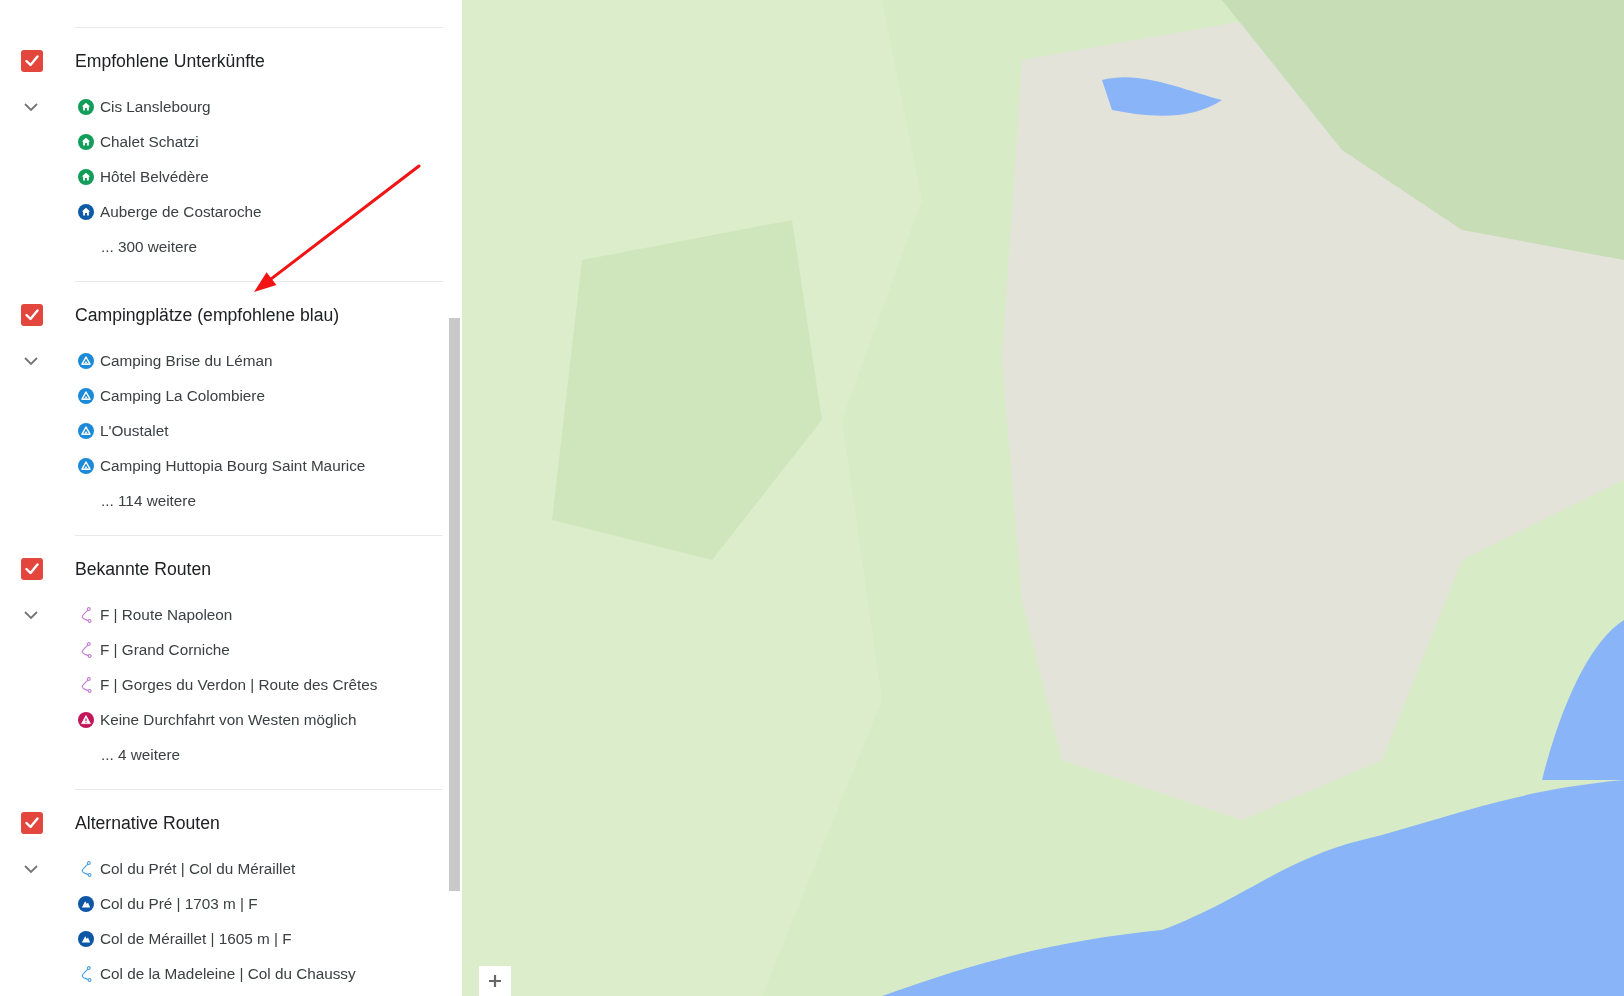  What do you see at coordinates (147, 823) in the screenshot?
I see `layer-title: Alternative Routen` at bounding box center [147, 823].